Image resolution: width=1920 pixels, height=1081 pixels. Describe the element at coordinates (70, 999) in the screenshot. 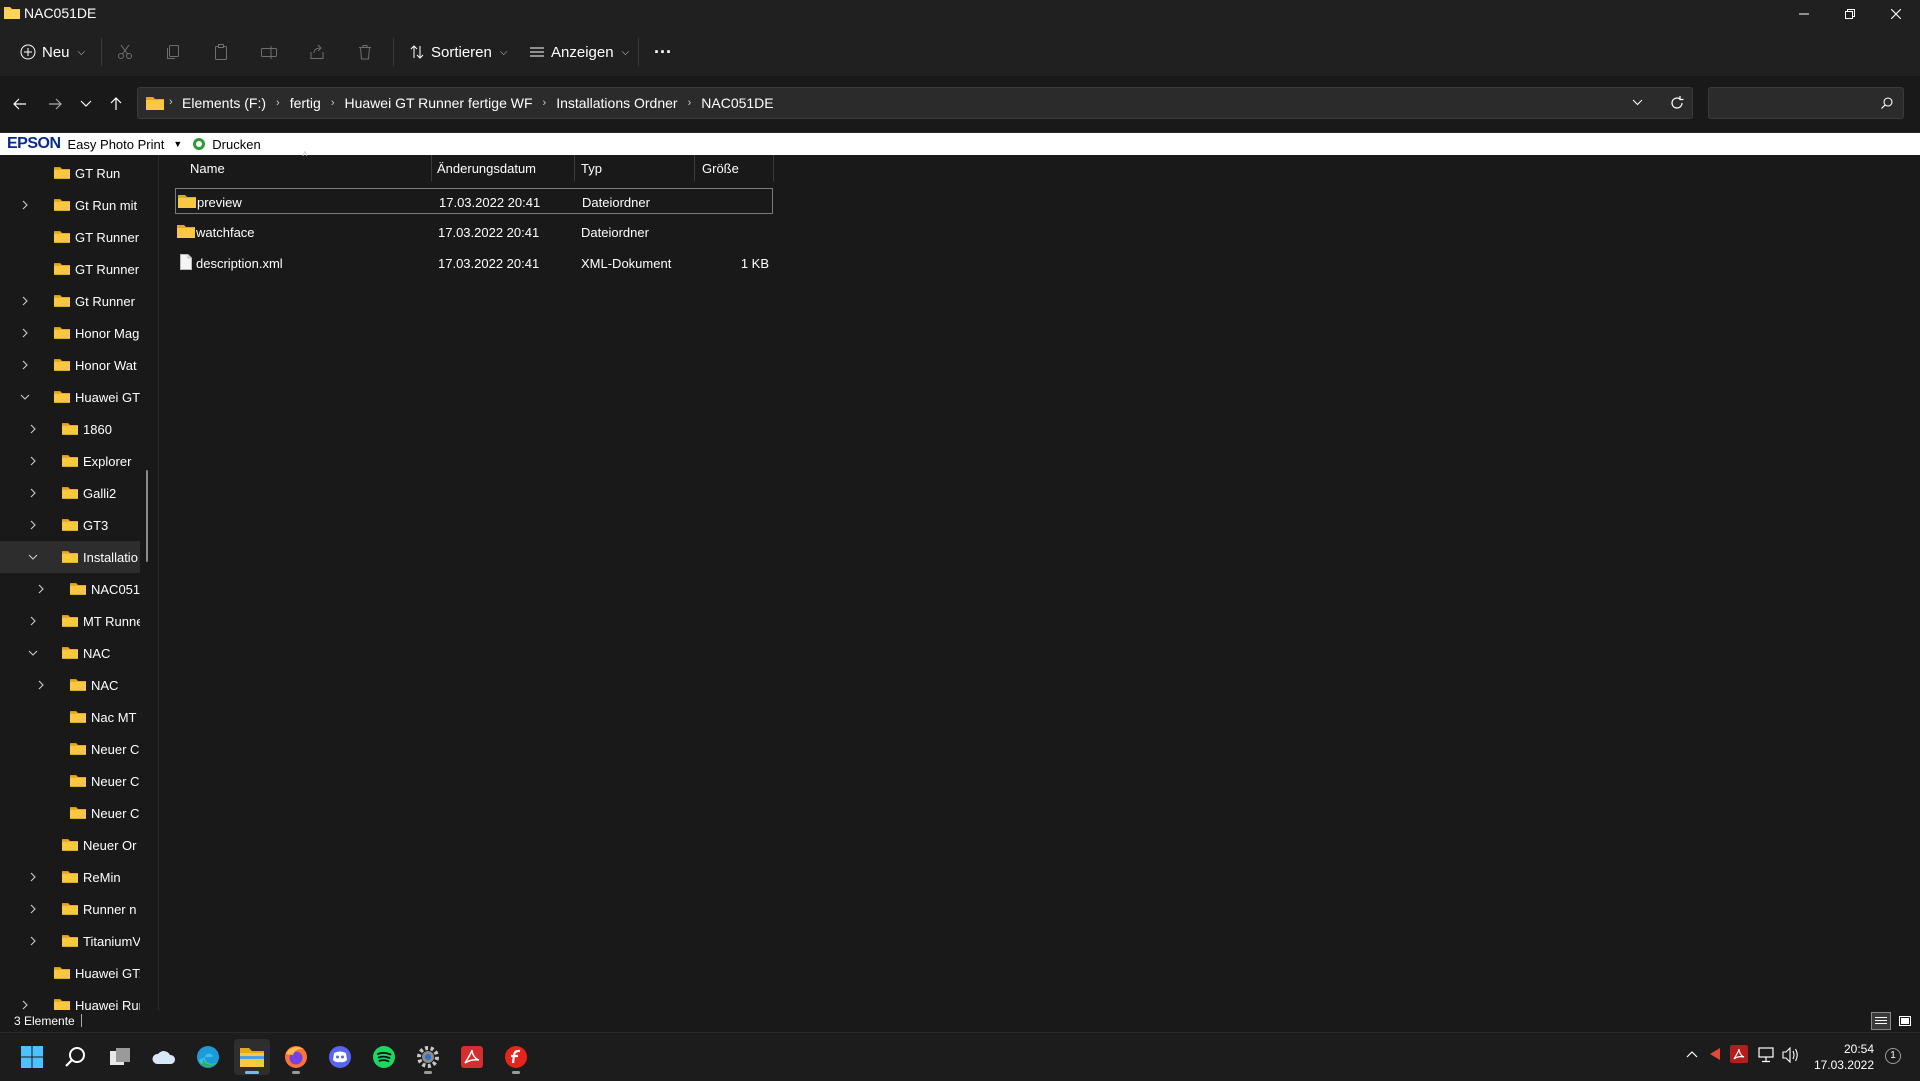

I see `sidebar-item: Huawei Rur` at that location.